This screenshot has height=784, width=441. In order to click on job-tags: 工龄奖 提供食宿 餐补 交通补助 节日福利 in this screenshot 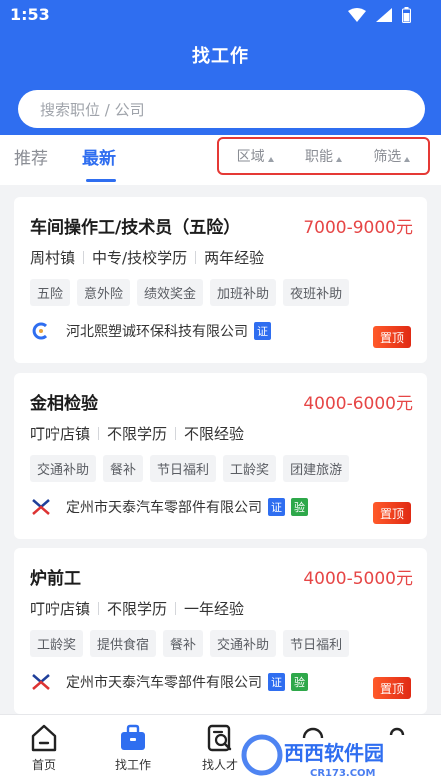, I will do `click(190, 643)`.